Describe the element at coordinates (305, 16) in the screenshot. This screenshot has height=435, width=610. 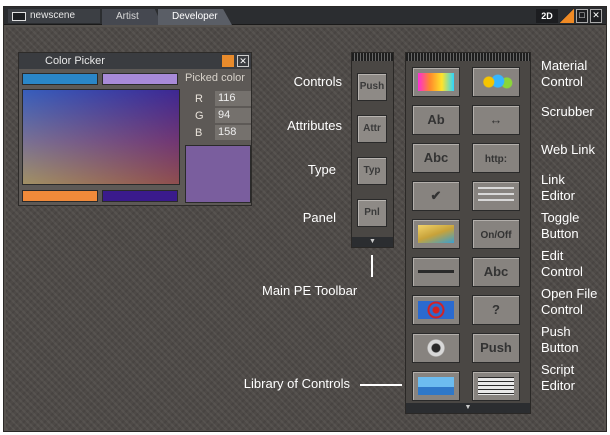
I see `title-bar: newscene Artist Developer 2D □ ✕` at that location.